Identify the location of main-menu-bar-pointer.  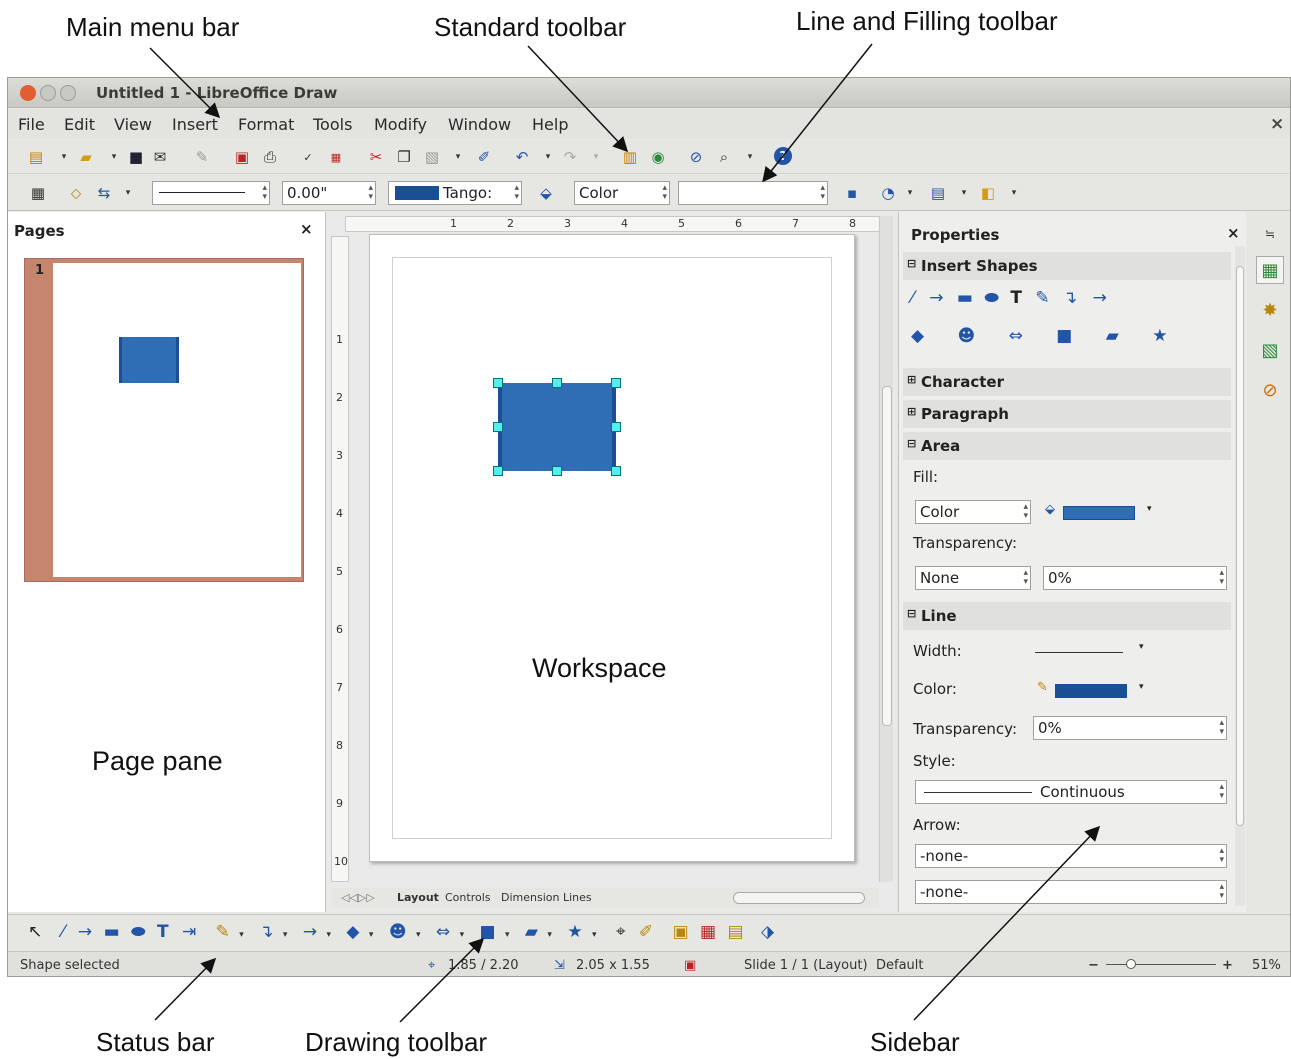
(185, 83).